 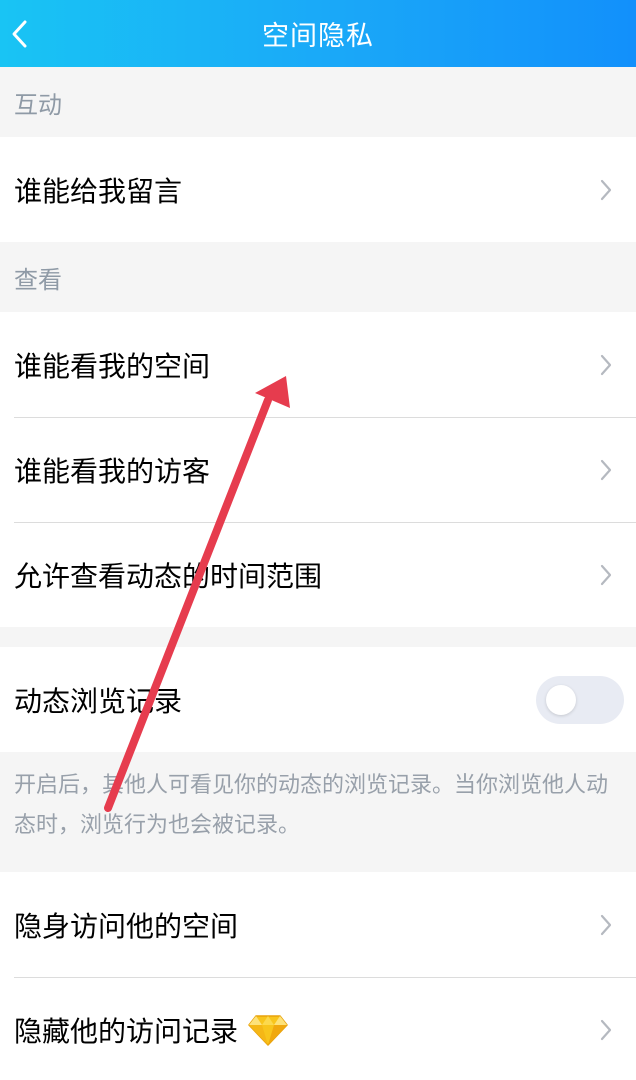 I want to click on browse-record-toggle, so click(x=580, y=699).